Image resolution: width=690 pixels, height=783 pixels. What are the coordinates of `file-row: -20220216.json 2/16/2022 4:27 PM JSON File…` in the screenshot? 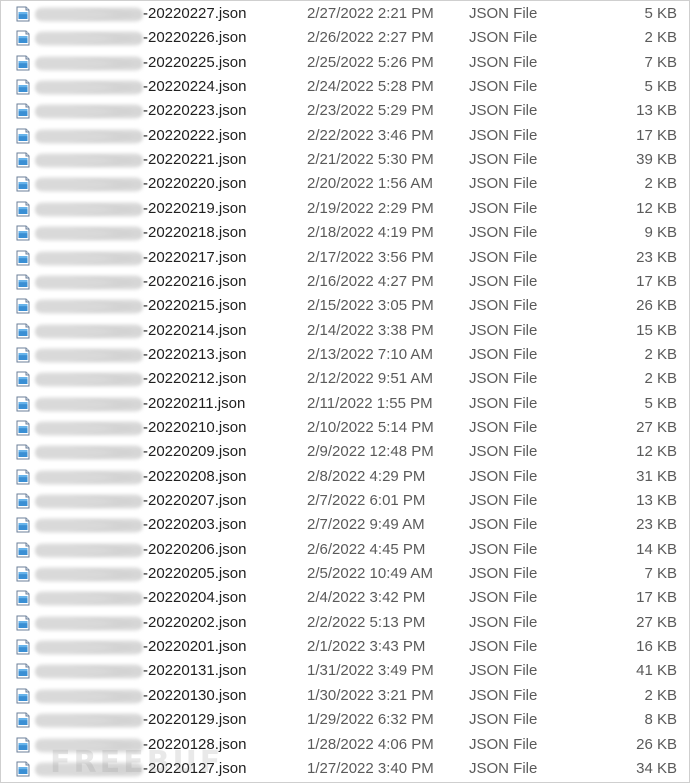 It's located at (345, 282).